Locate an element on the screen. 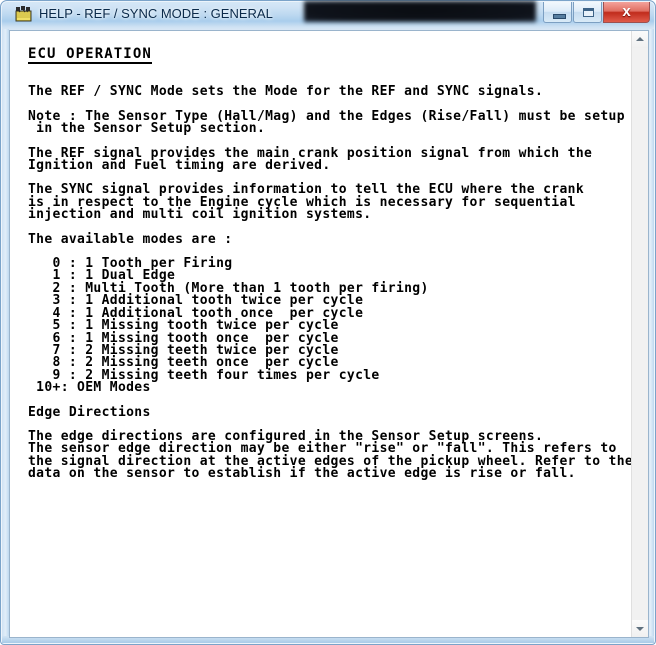  paragraph-note-line2: in the Sensor Setup section. is located at coordinates (147, 129).